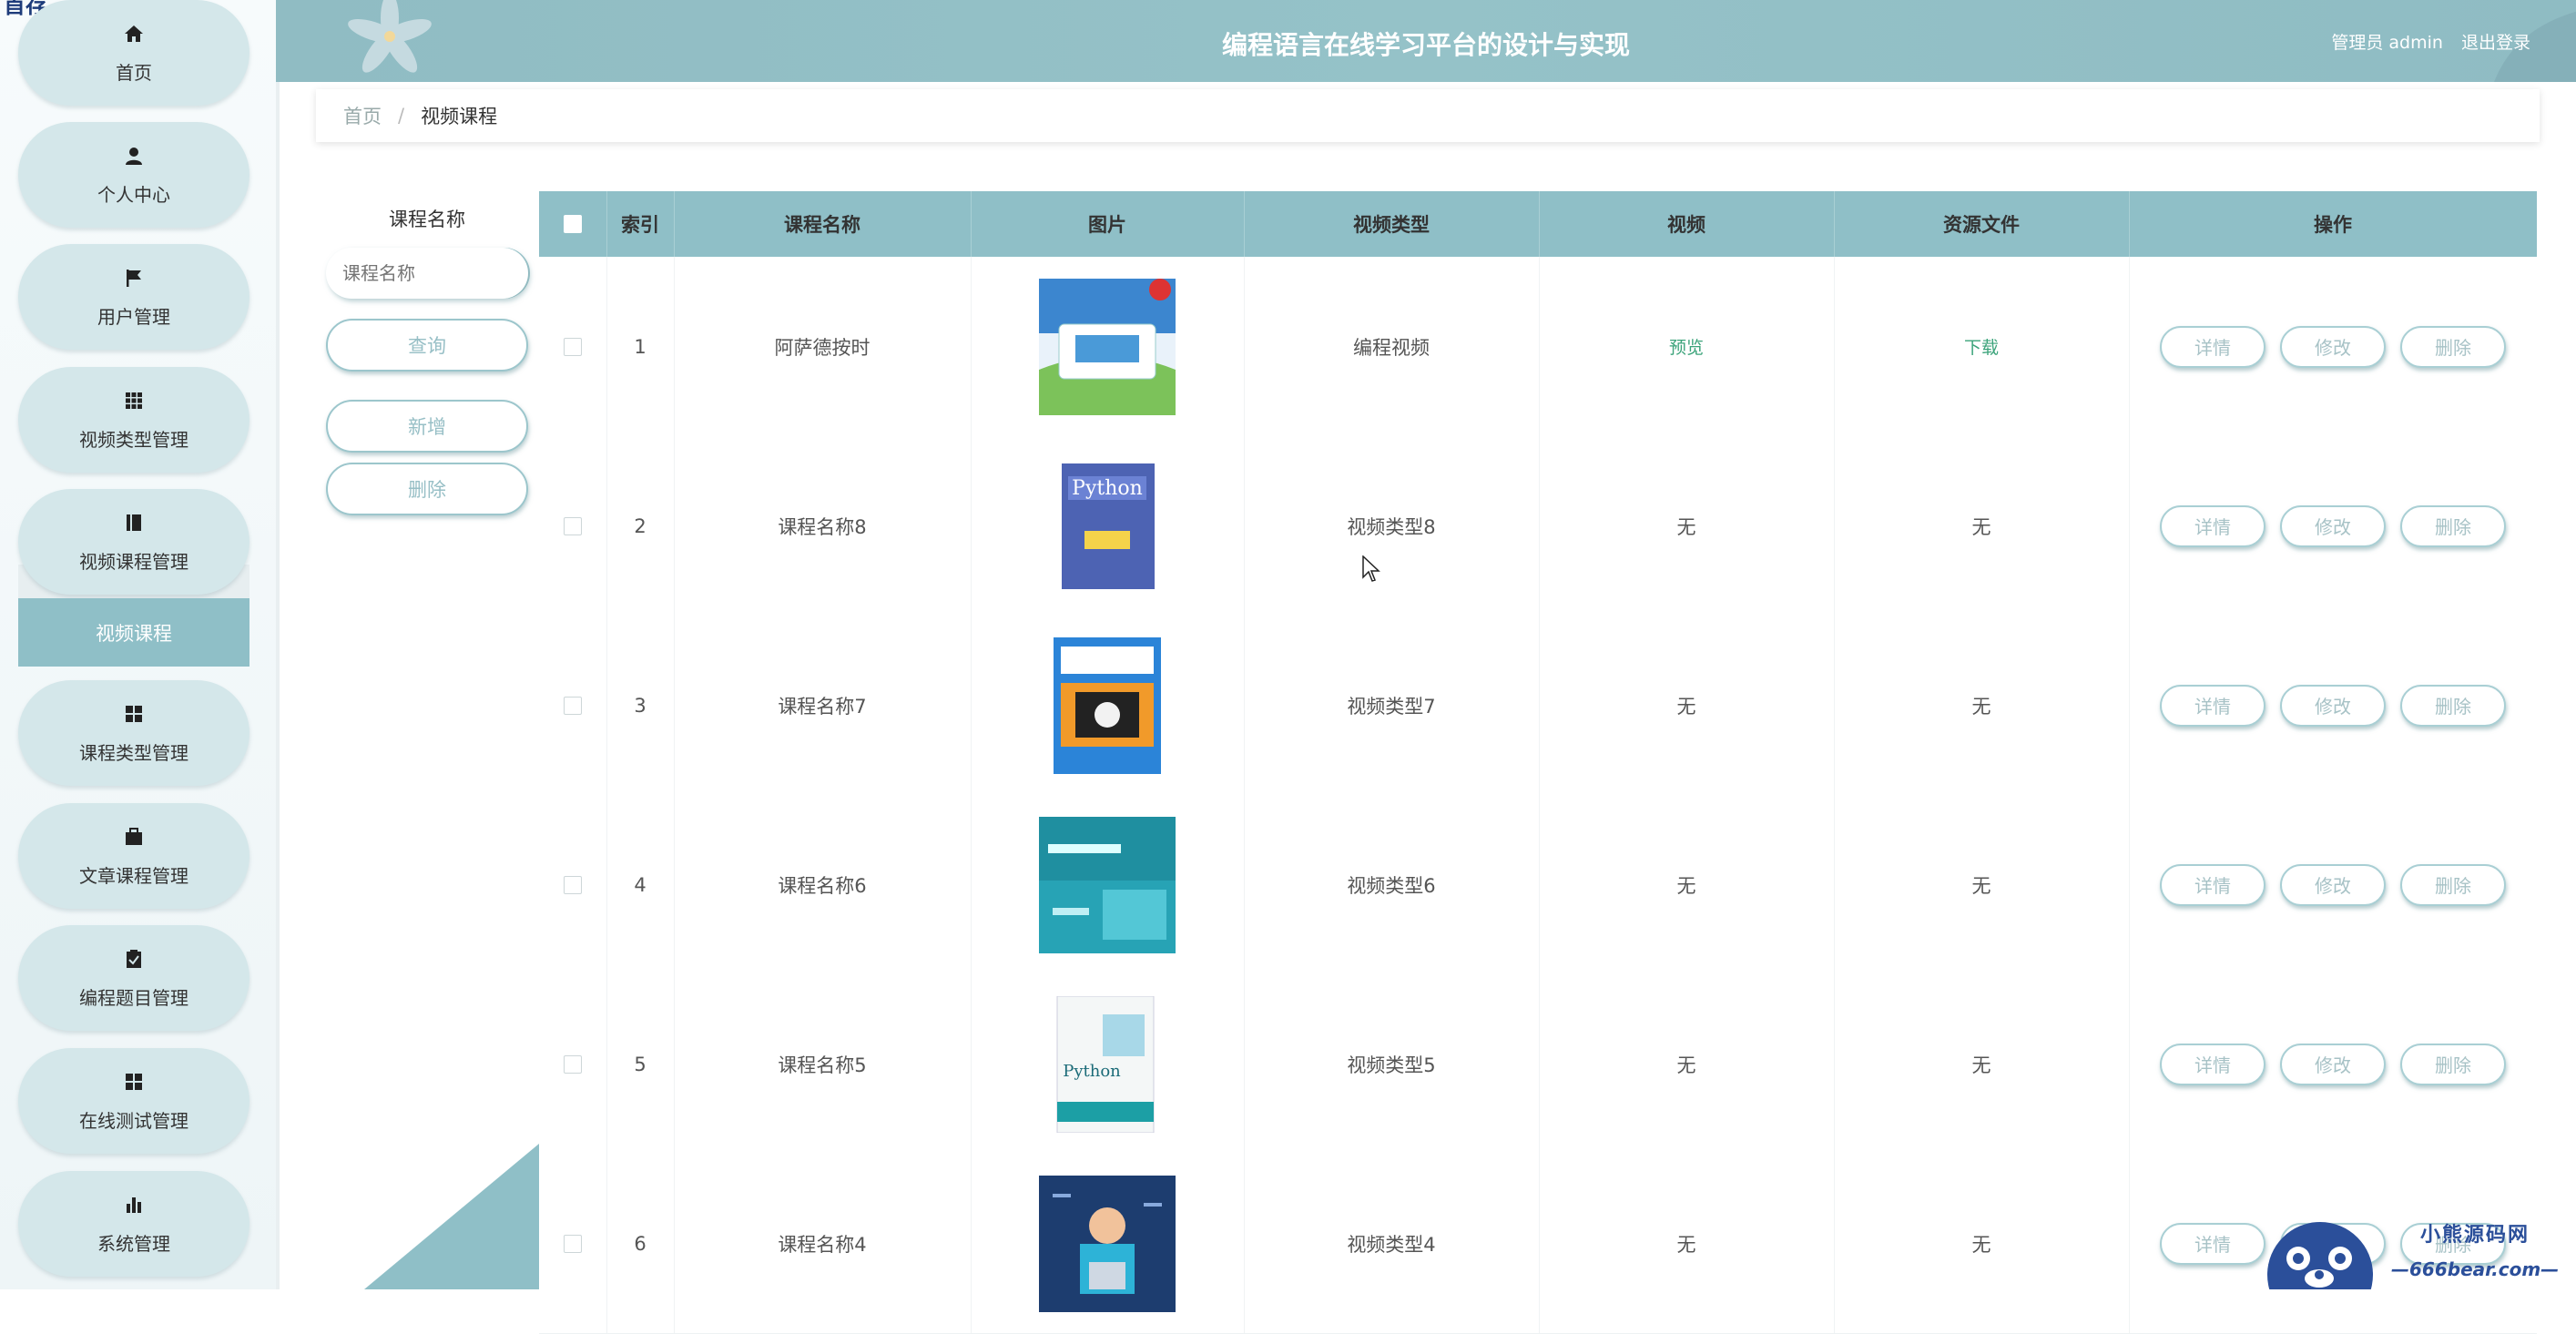 The image size is (2576, 1334). Describe the element at coordinates (427, 489) in the screenshot. I see `batch-delete-button: 删除` at that location.